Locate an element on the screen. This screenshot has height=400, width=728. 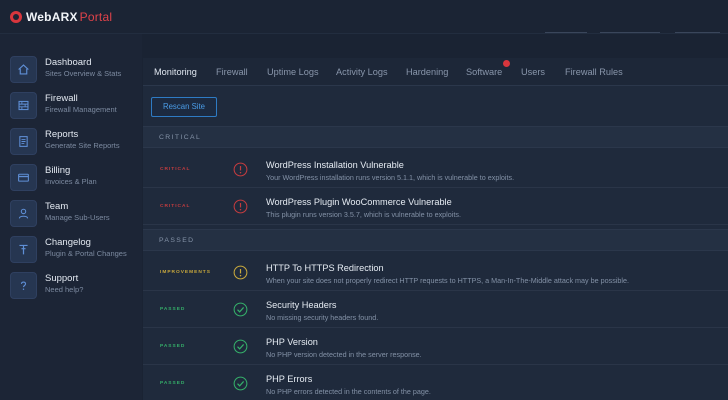
tab-software: Software is located at coordinates (484, 72).